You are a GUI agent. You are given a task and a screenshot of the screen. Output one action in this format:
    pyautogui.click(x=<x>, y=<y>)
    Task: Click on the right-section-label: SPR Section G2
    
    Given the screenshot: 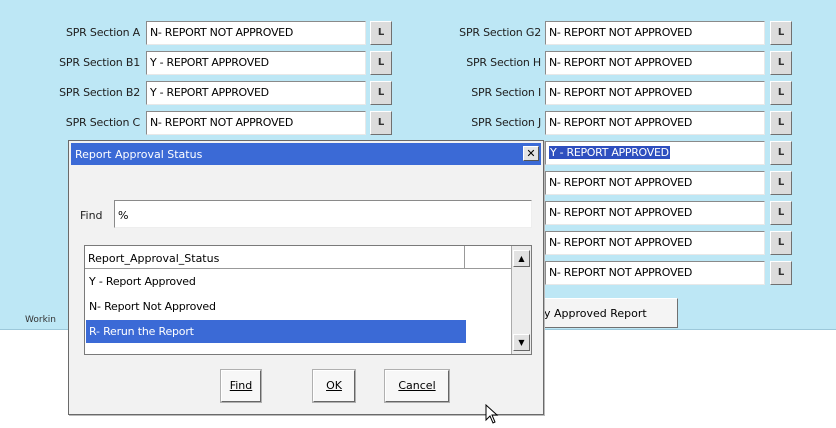 What is the action you would take?
    pyautogui.click(x=500, y=32)
    